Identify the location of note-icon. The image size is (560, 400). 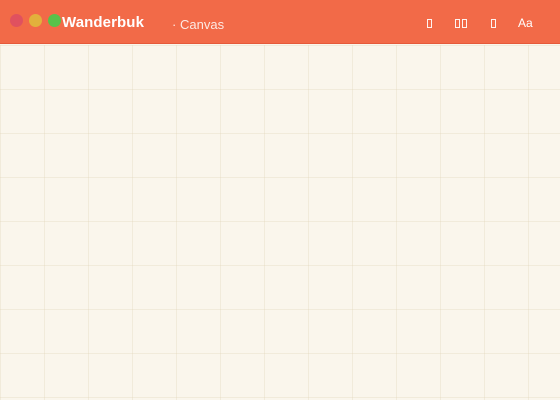
(429, 23).